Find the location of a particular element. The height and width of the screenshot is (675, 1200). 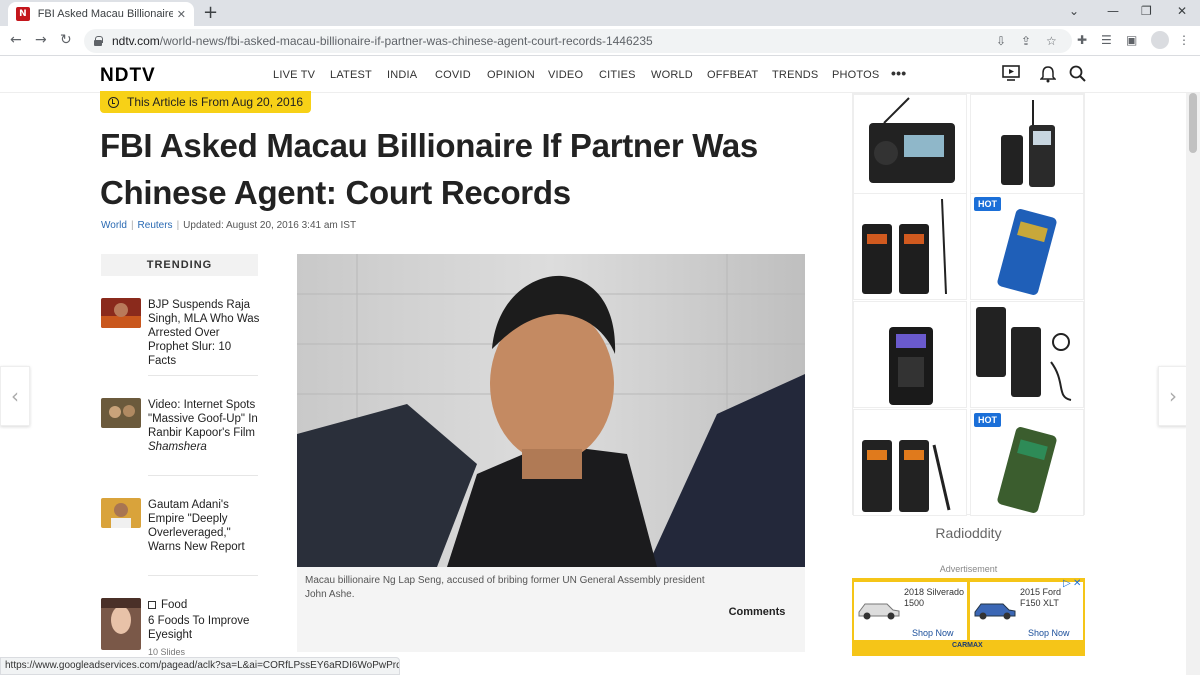

nav-world: WORLD is located at coordinates (672, 75).